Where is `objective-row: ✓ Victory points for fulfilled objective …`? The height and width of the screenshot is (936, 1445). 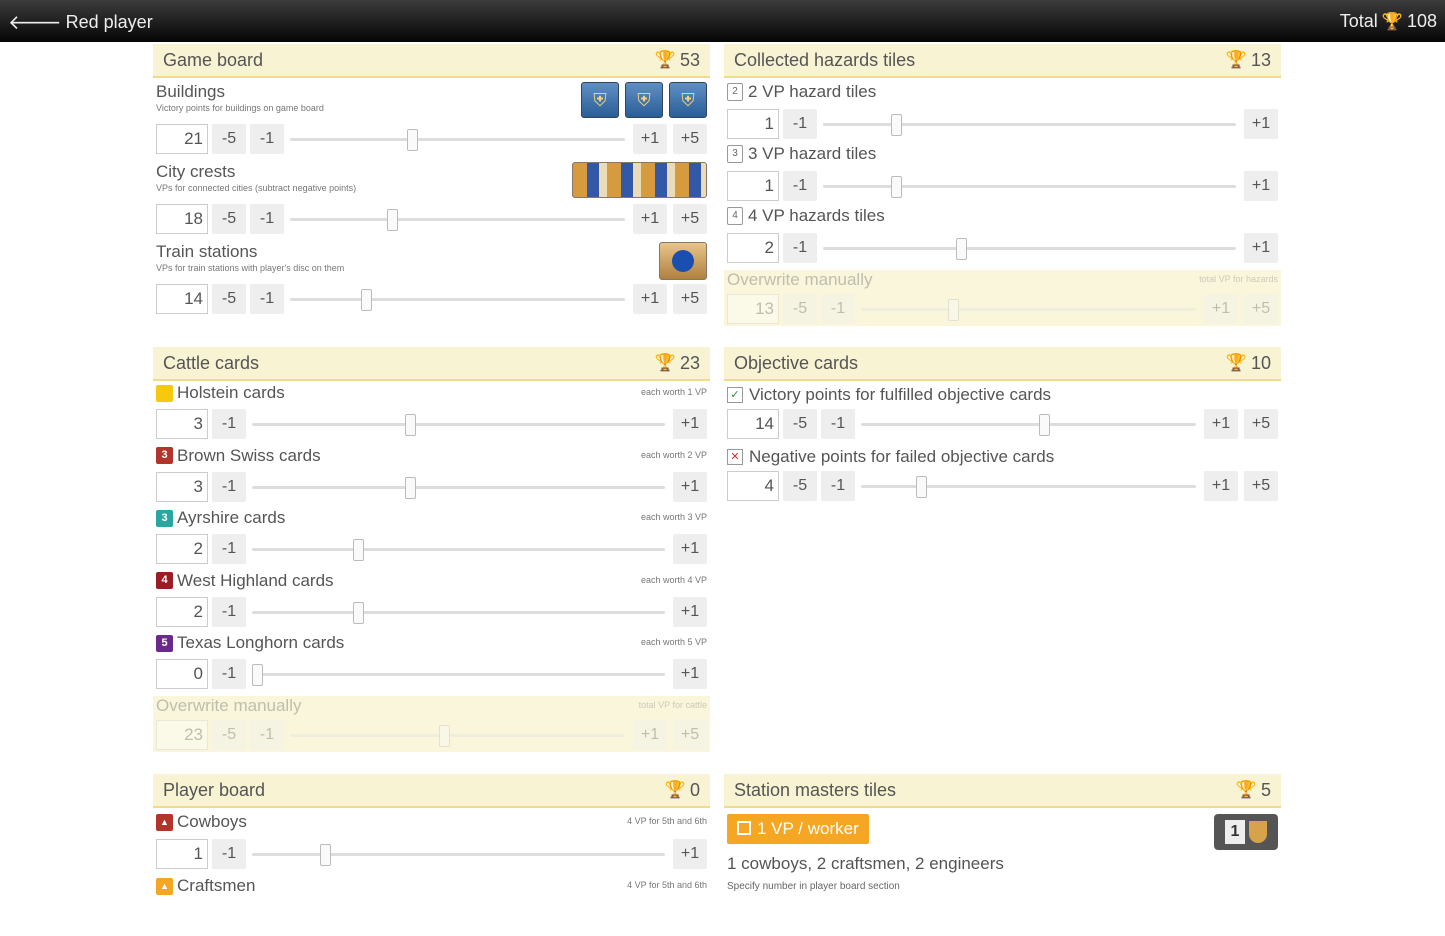
objective-row: ✓ Victory points for fulfilled objective … is located at coordinates (1002, 415).